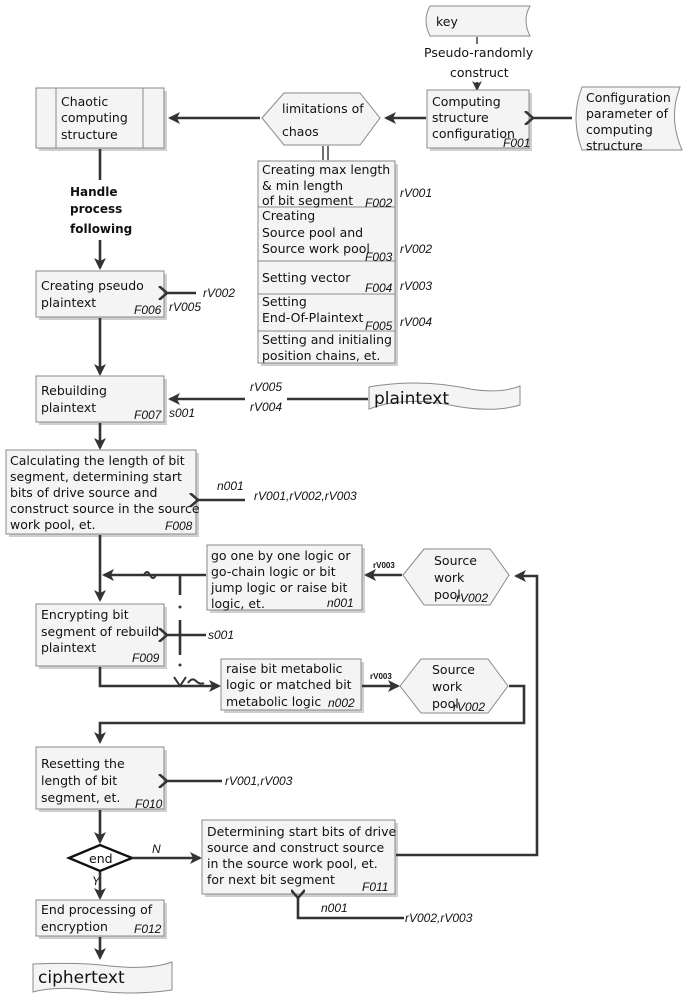 The image size is (692, 1000). What do you see at coordinates (306, 277) in the screenshot?
I see `init-f004-text: Setting vector` at bounding box center [306, 277].